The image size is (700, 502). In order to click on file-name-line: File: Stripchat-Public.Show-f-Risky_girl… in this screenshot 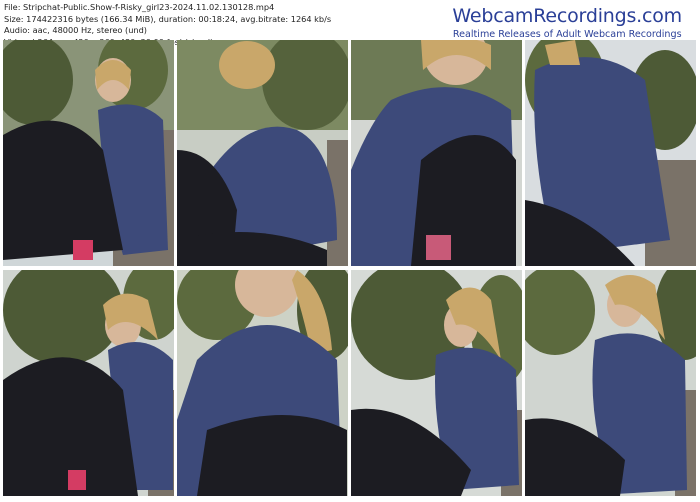, I will do `click(139, 7)`.